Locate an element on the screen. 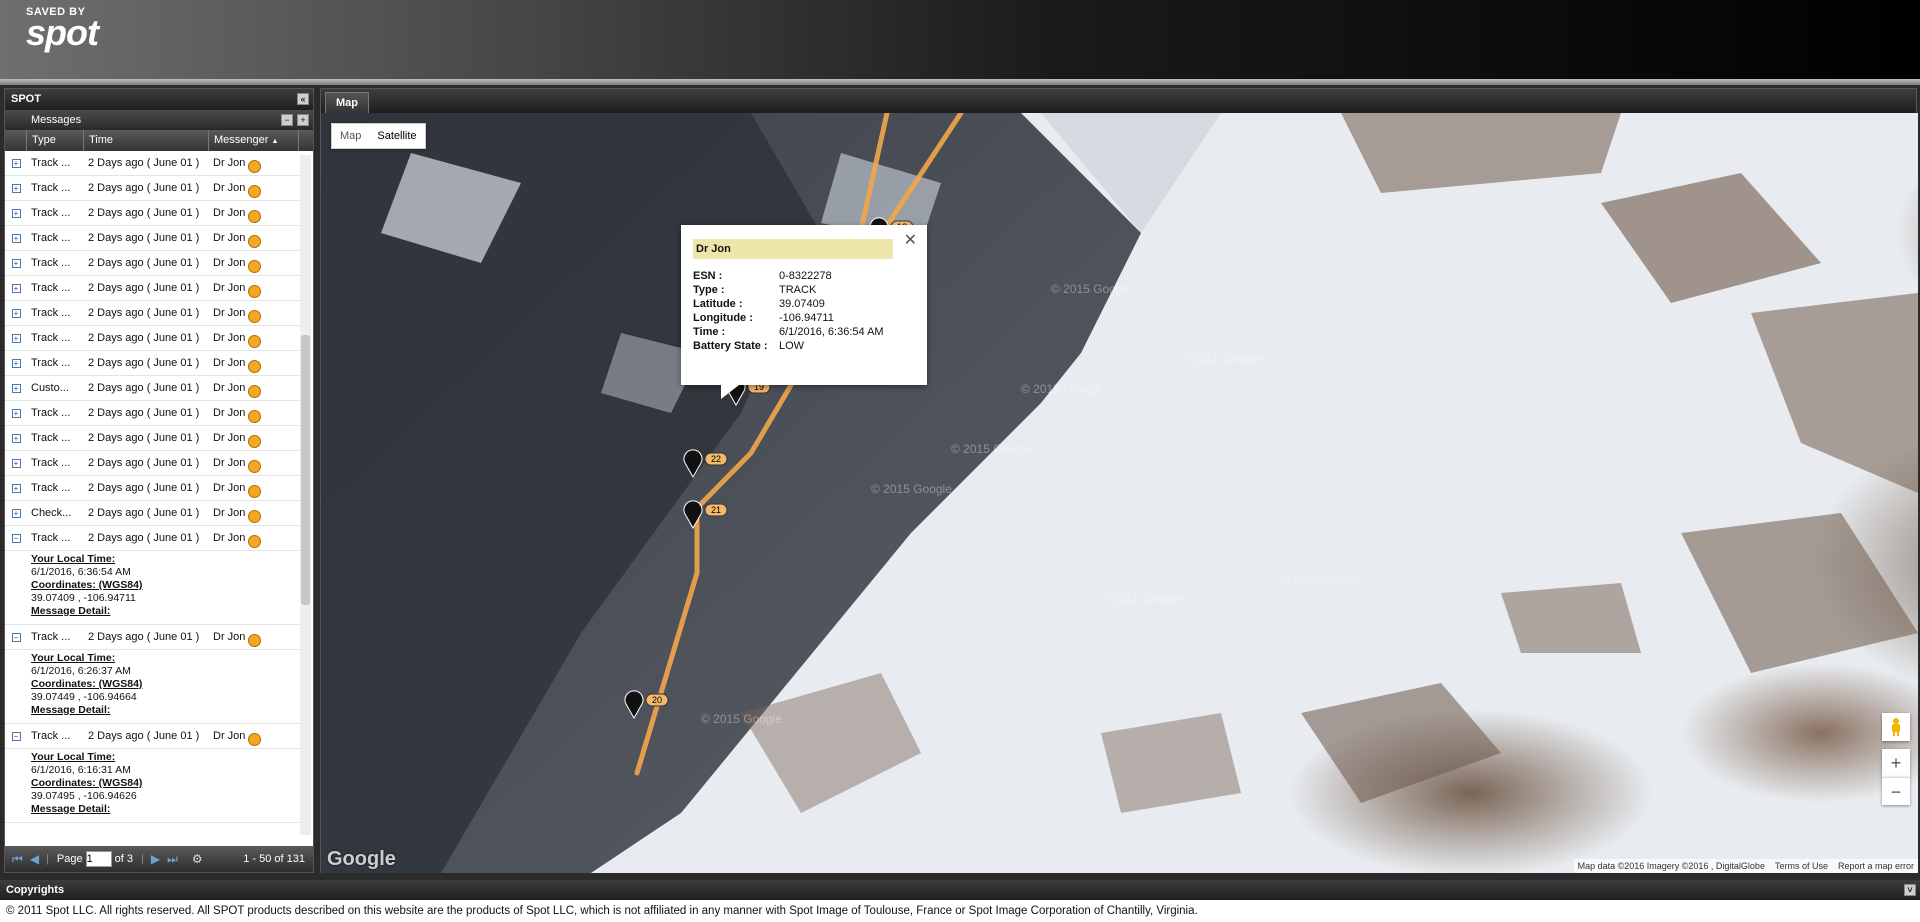 The width and height of the screenshot is (1920, 922). map-type-satellite-button: Satellite is located at coordinates (396, 136).